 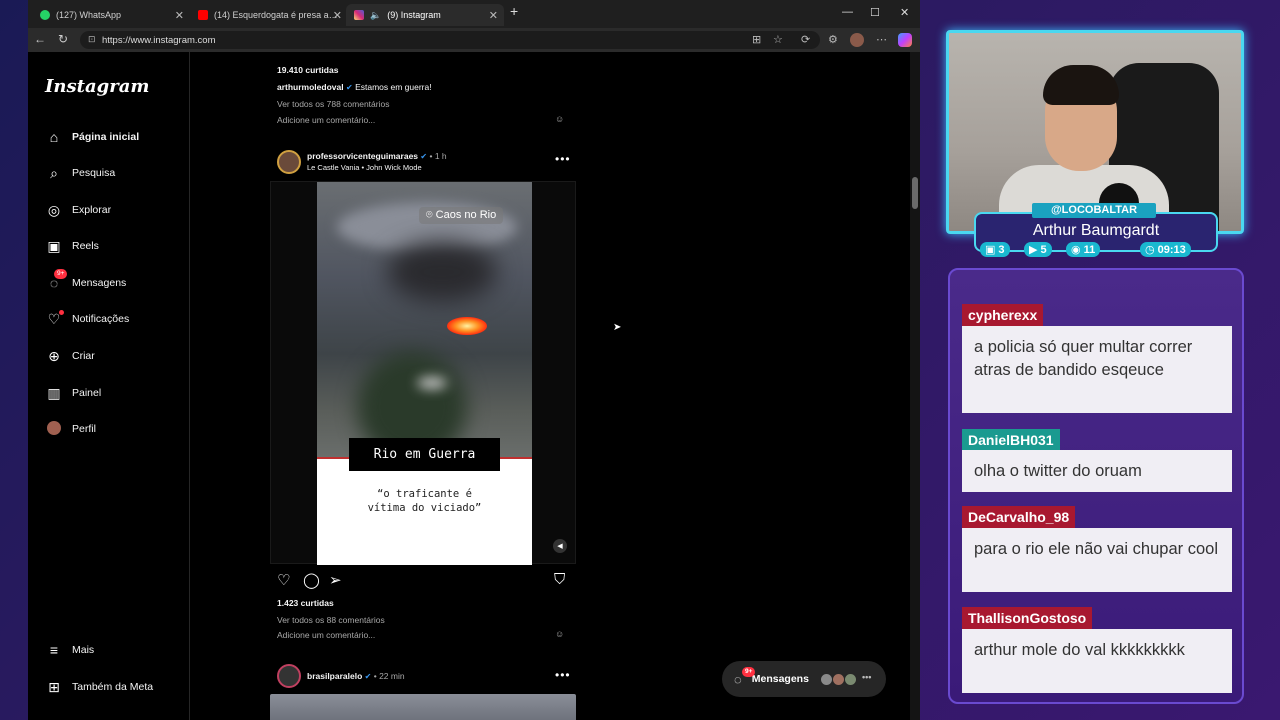 I want to click on nav-profile: Perfil, so click(x=70, y=429).